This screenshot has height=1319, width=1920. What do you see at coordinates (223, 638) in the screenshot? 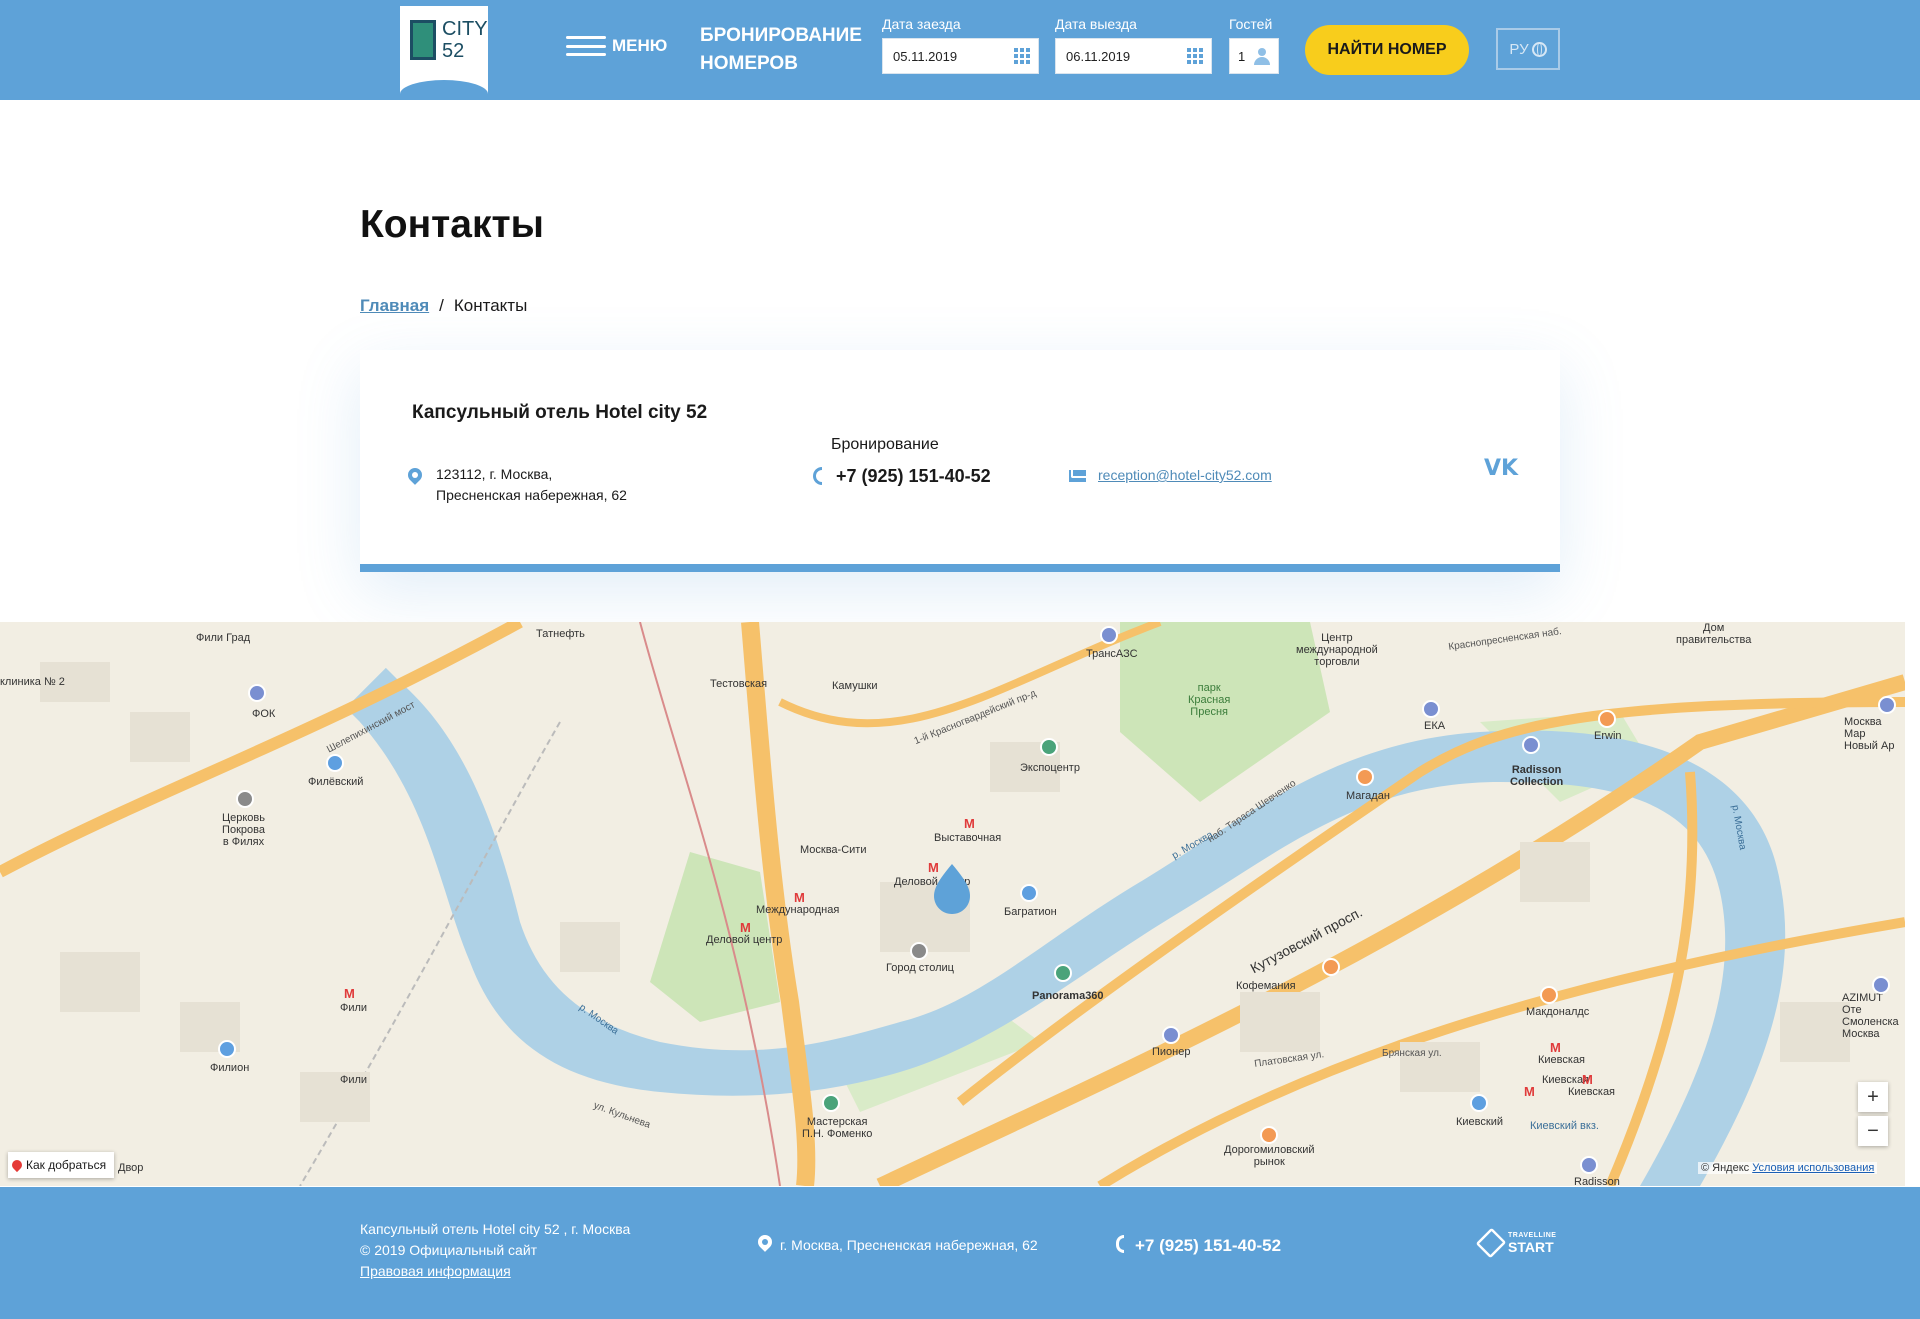
I see `map-label: Фили Град` at bounding box center [223, 638].